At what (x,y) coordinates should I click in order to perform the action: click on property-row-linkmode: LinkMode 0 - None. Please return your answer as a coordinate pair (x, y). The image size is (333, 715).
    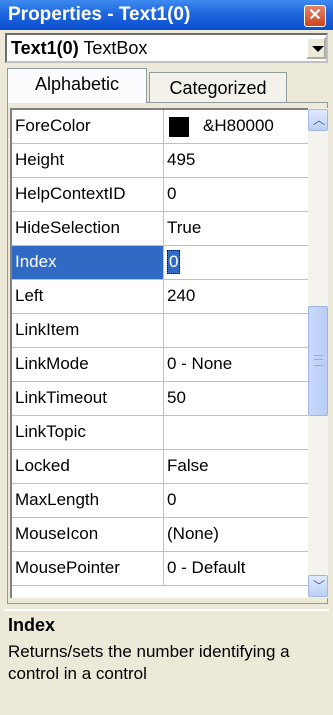
    Looking at the image, I should click on (160, 365).